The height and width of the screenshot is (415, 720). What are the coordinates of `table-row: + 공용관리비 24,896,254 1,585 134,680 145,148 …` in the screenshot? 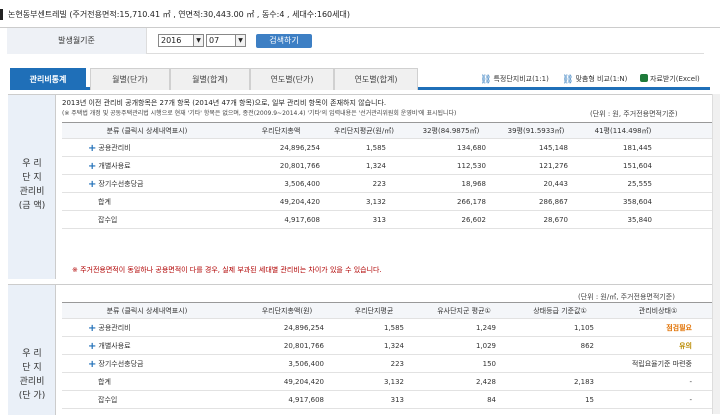 It's located at (387, 148).